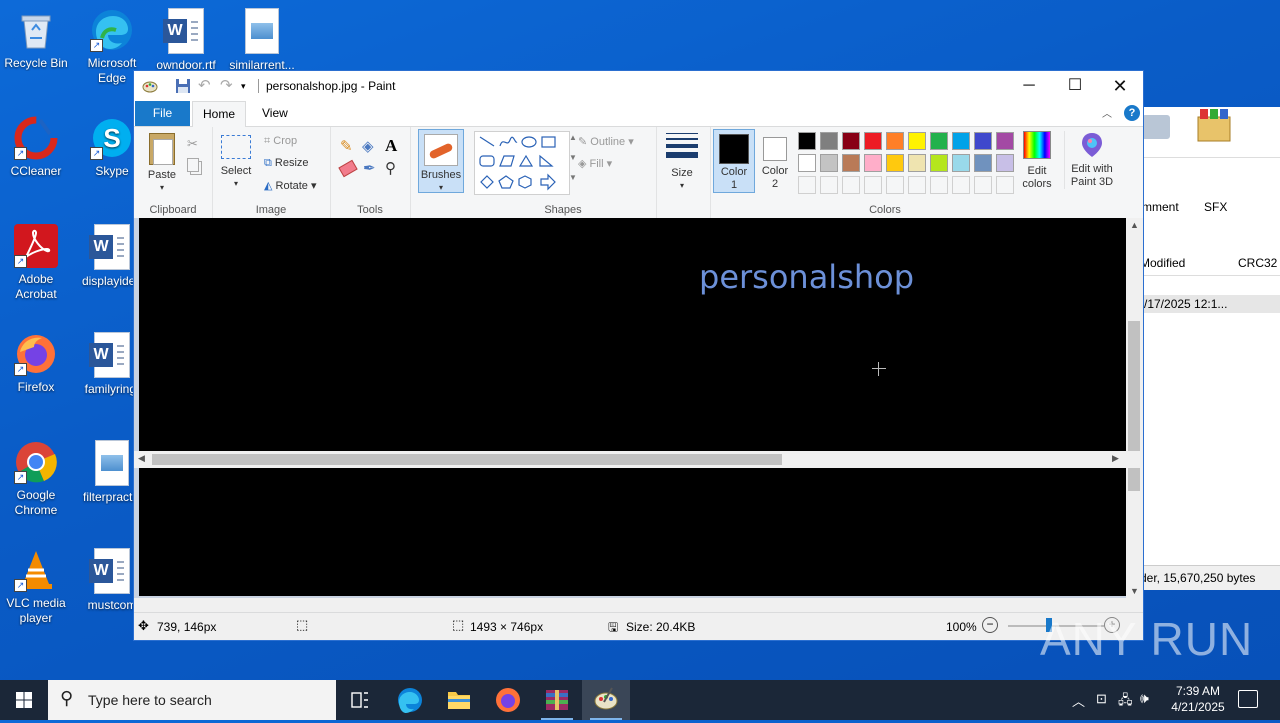 This screenshot has height=723, width=1280. What do you see at coordinates (369, 168) in the screenshot?
I see `color-picker-icon: ✒` at bounding box center [369, 168].